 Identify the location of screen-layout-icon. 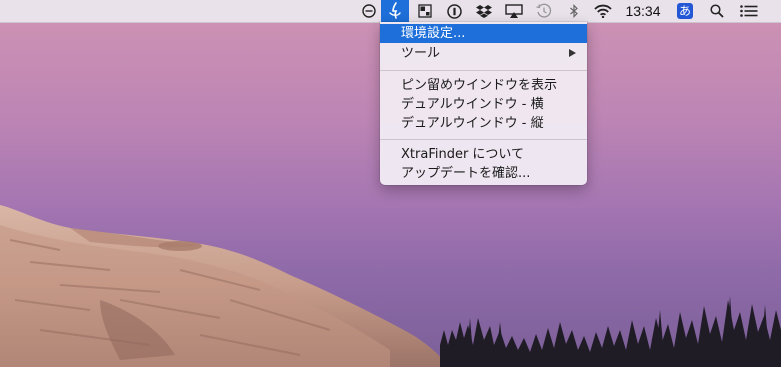
(425, 11).